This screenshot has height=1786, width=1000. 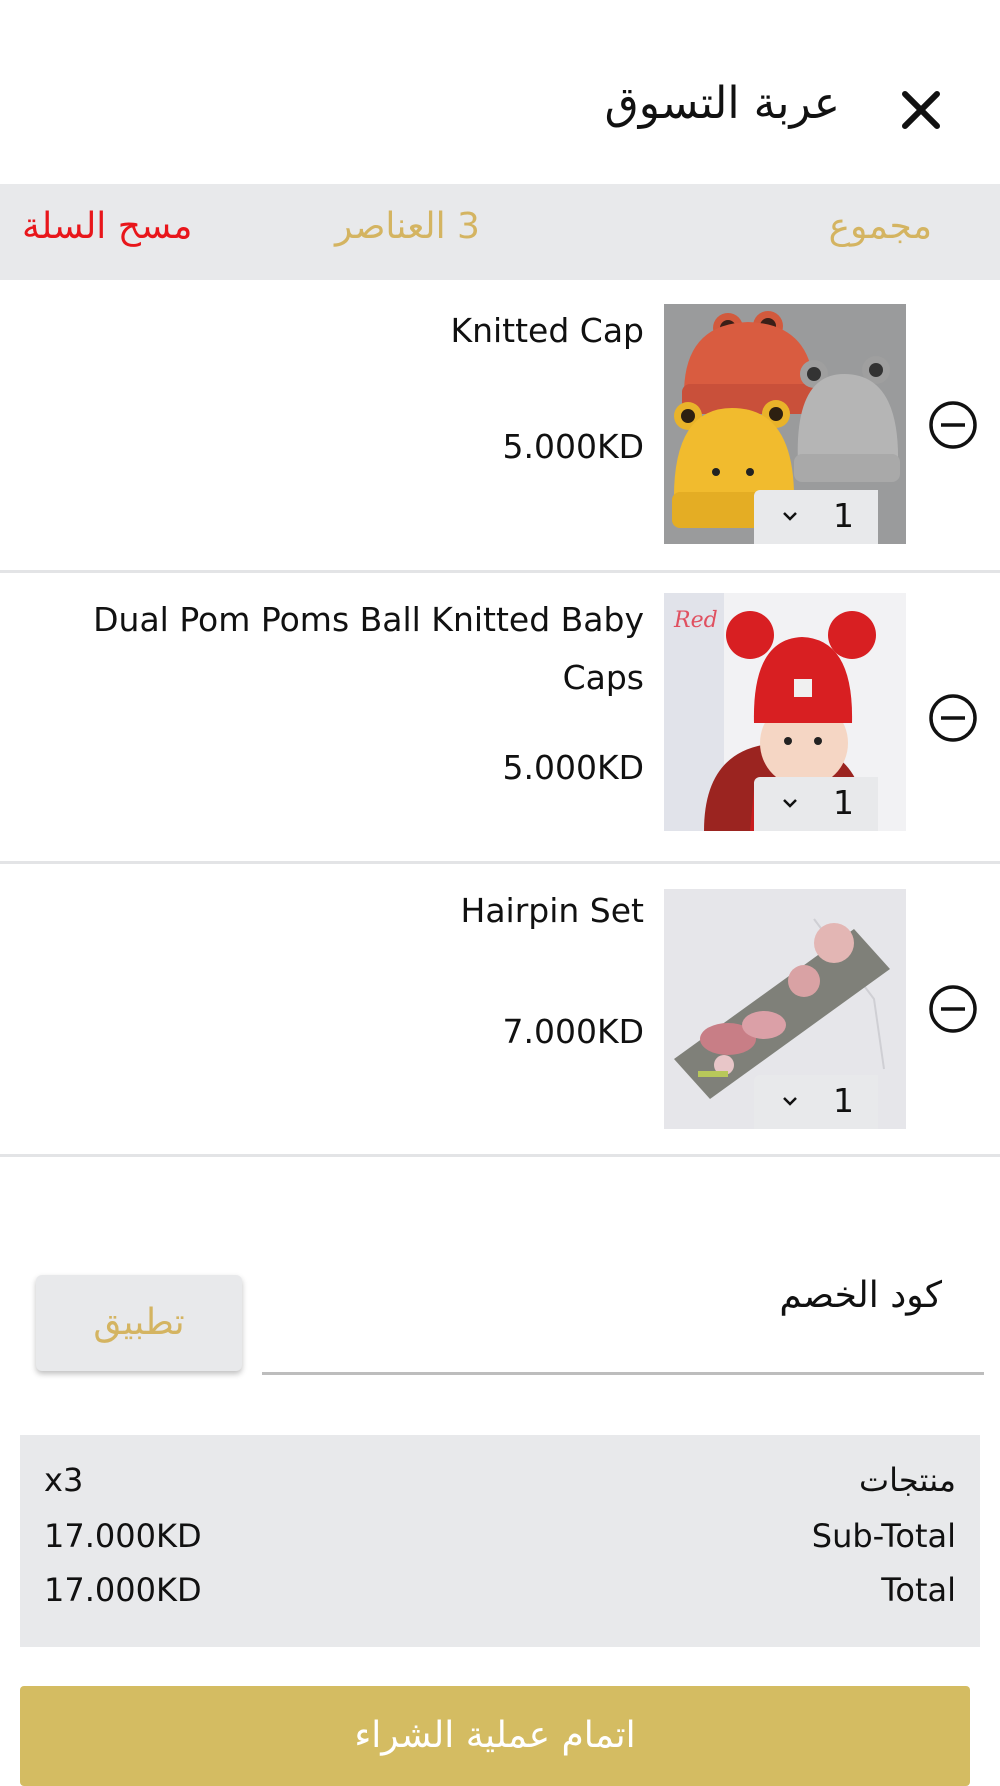 What do you see at coordinates (107, 226) in the screenshot?
I see `clear-cart-button: مسح السلة` at bounding box center [107, 226].